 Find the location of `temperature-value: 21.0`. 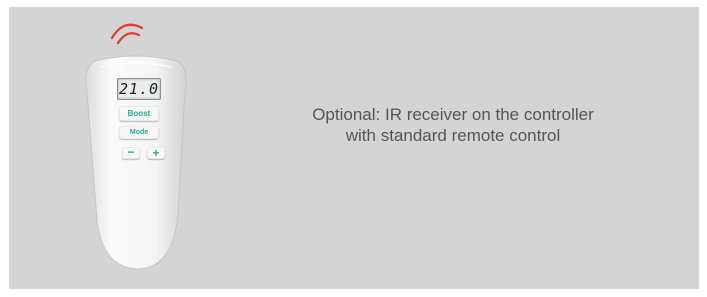

temperature-value: 21.0 is located at coordinates (139, 89).